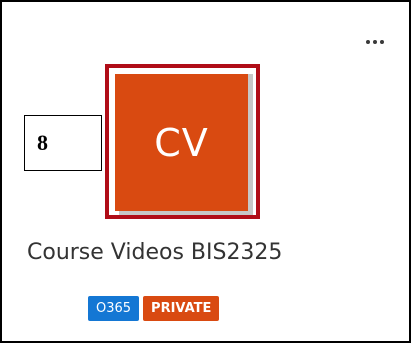 This screenshot has width=411, height=343. Describe the element at coordinates (154, 252) in the screenshot. I see `group-title: Course Videos BIS2325` at that location.